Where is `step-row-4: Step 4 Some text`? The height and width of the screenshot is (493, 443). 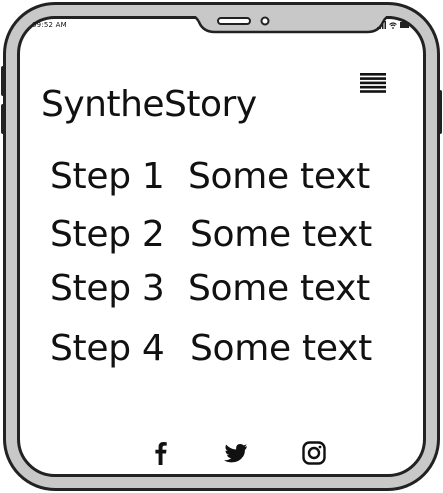
step-row-4: Step 4 Some text is located at coordinates (211, 348).